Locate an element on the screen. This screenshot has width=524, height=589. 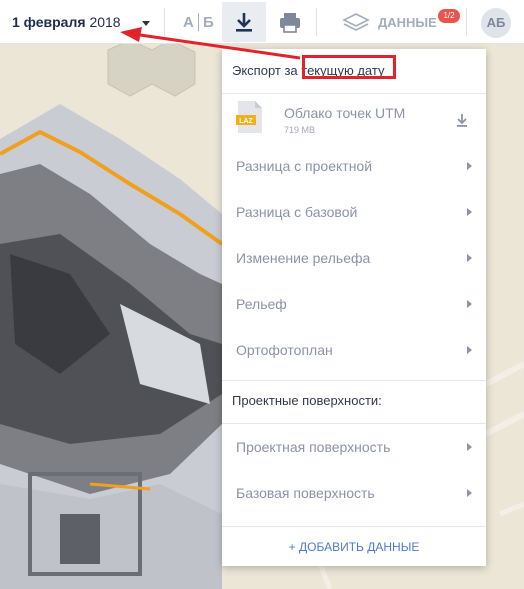
compare-divider is located at coordinates (198, 22).